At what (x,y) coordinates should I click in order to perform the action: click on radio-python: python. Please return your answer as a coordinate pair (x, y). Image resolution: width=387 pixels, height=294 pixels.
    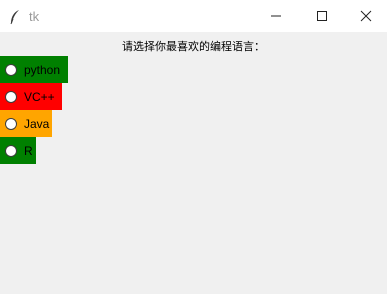
    Looking at the image, I should click on (34, 69).